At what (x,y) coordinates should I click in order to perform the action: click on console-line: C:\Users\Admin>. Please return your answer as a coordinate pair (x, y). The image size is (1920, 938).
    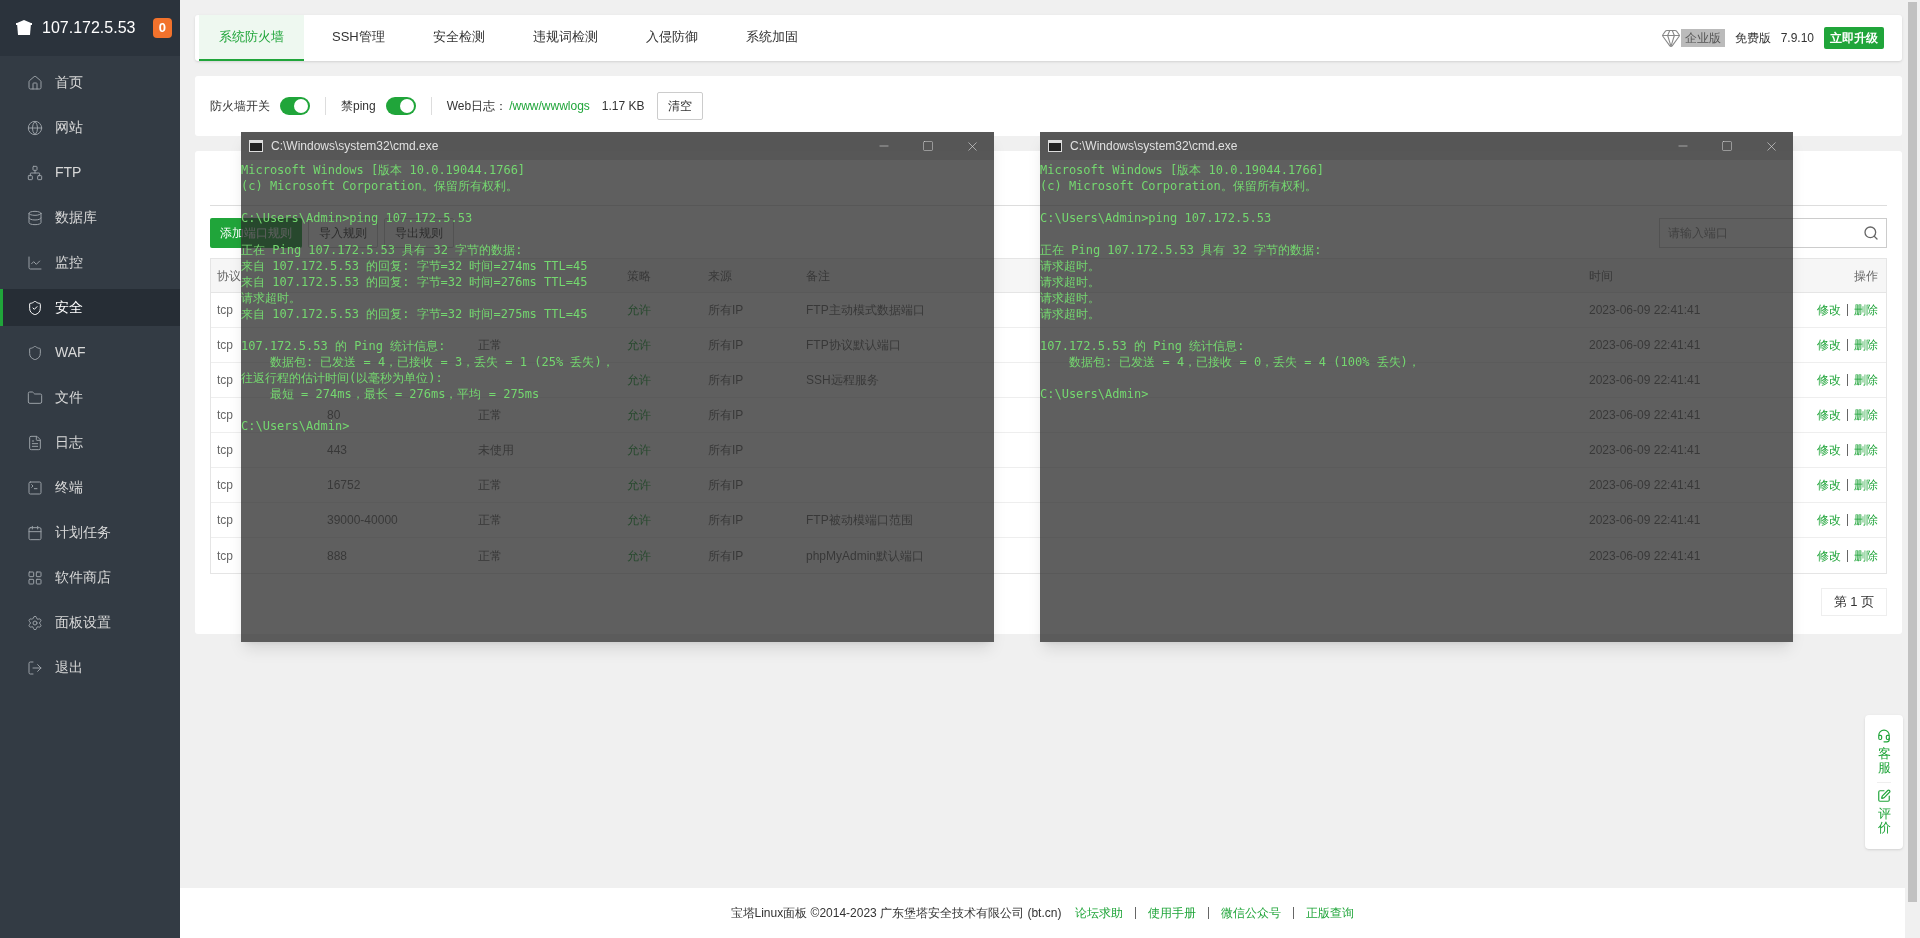
    Looking at the image, I should click on (1094, 394).